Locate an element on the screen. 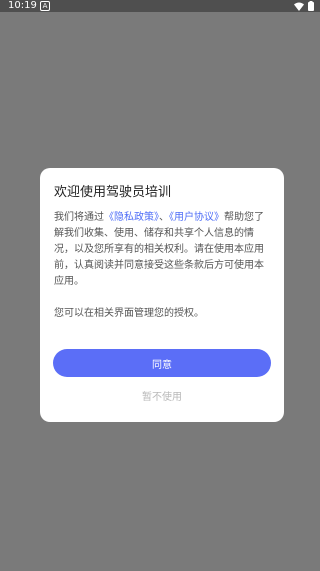 The height and width of the screenshot is (571, 320). user-agreement-link: 《用户协议》 is located at coordinates (196, 217).